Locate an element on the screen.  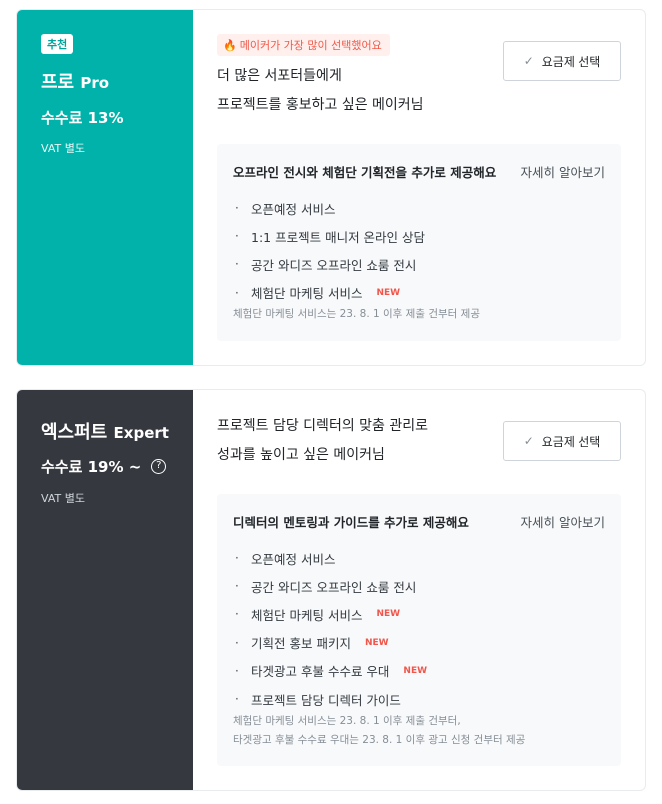
plan-sidebar: 엑스퍼트 Expert 수수료 19% ~ ? VAT 별도 is located at coordinates (105, 590).